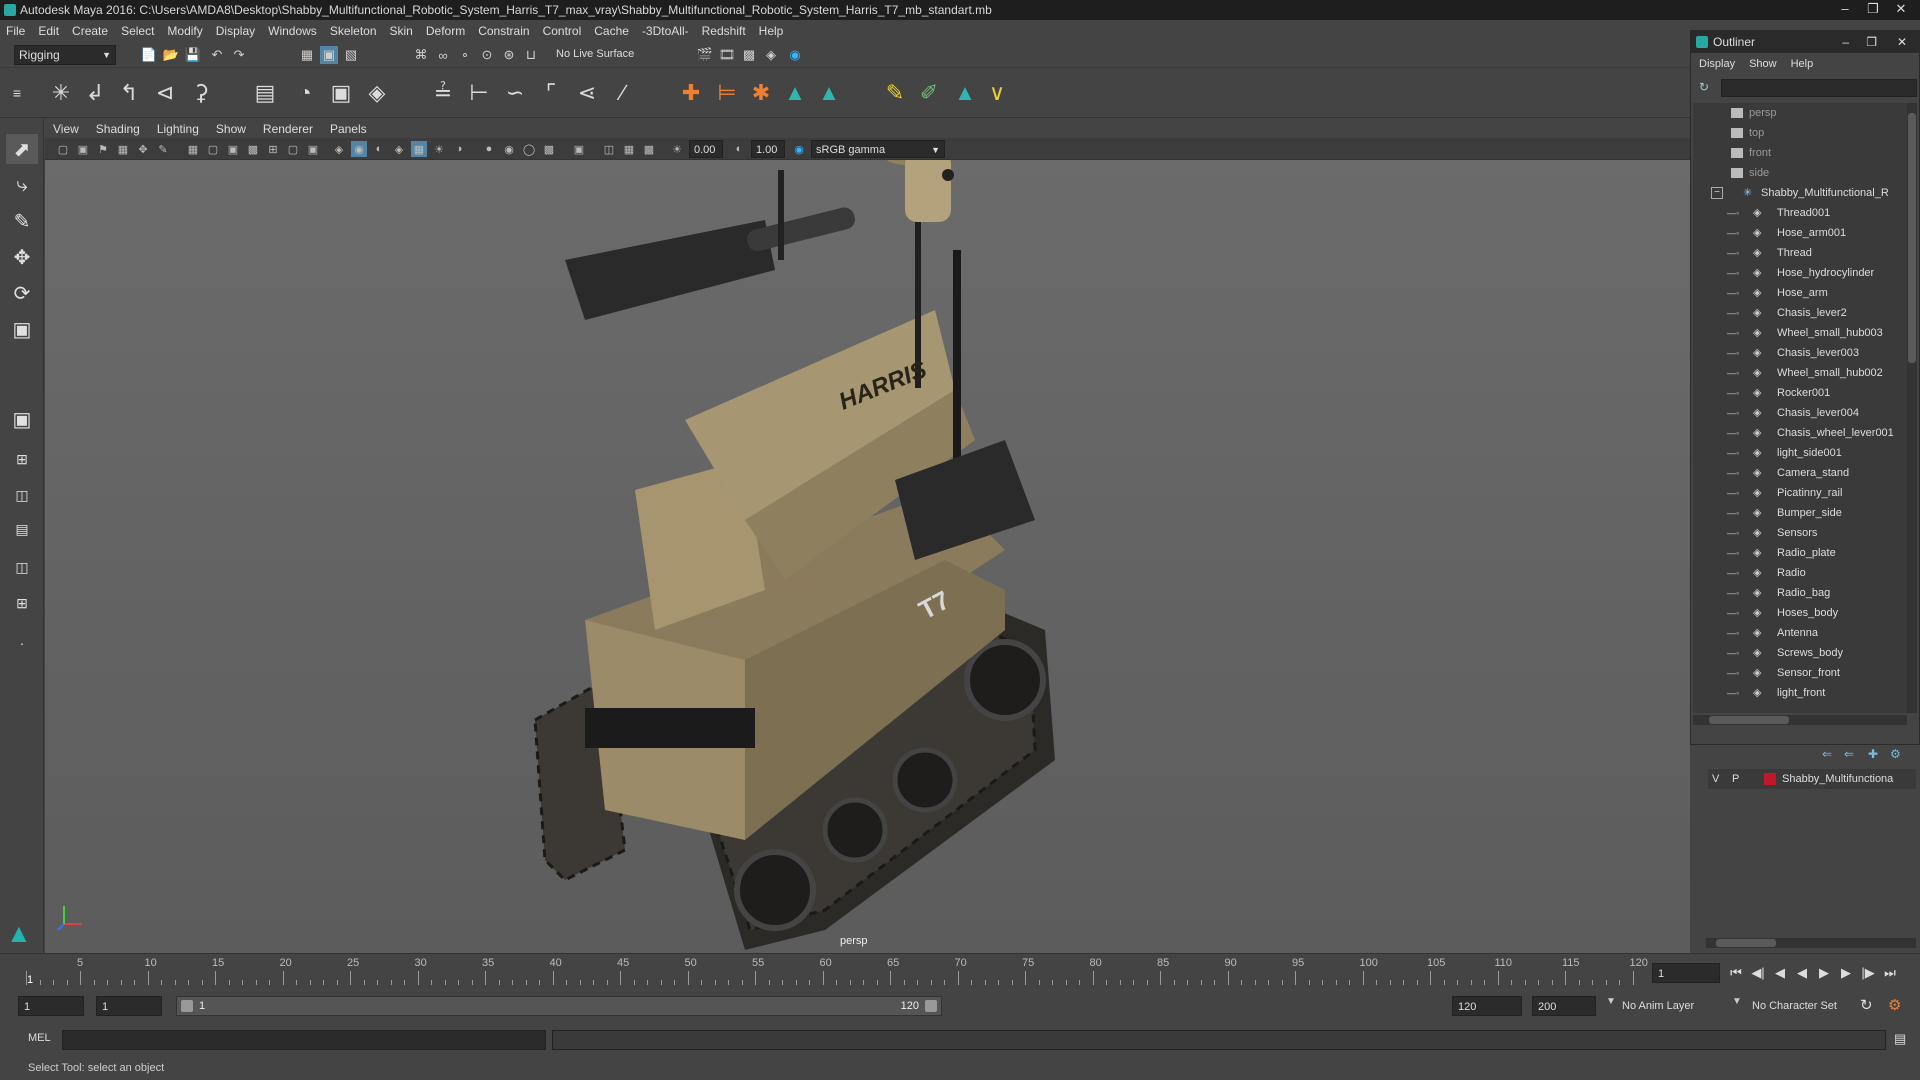 Image resolution: width=1920 pixels, height=1080 pixels. Describe the element at coordinates (1800, 513) in the screenshot. I see `outliner-item: ◈ Bumper_side —◦` at that location.